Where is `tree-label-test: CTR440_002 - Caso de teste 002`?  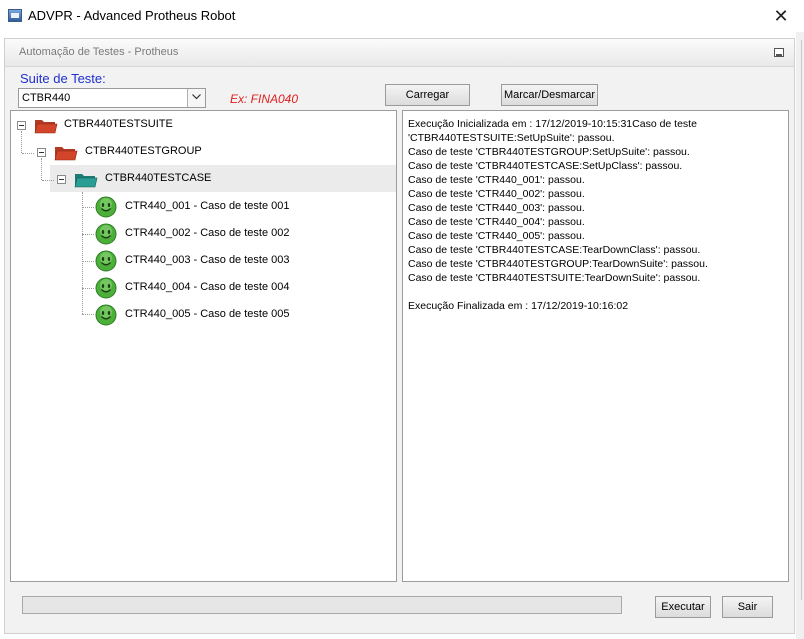
tree-label-test: CTR440_002 - Caso de teste 002 is located at coordinates (207, 233).